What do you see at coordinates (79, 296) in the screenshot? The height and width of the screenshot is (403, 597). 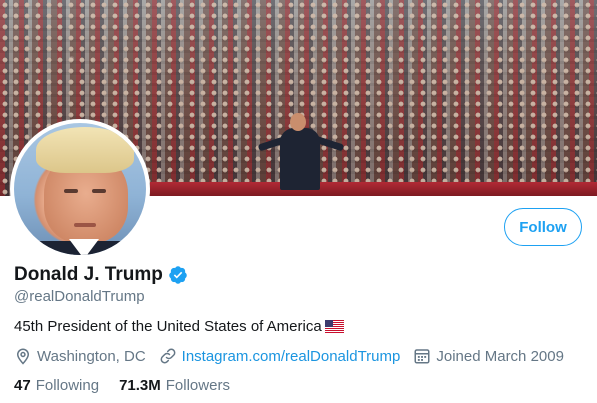 I see `profile-handle: @realDonaldTrump` at bounding box center [79, 296].